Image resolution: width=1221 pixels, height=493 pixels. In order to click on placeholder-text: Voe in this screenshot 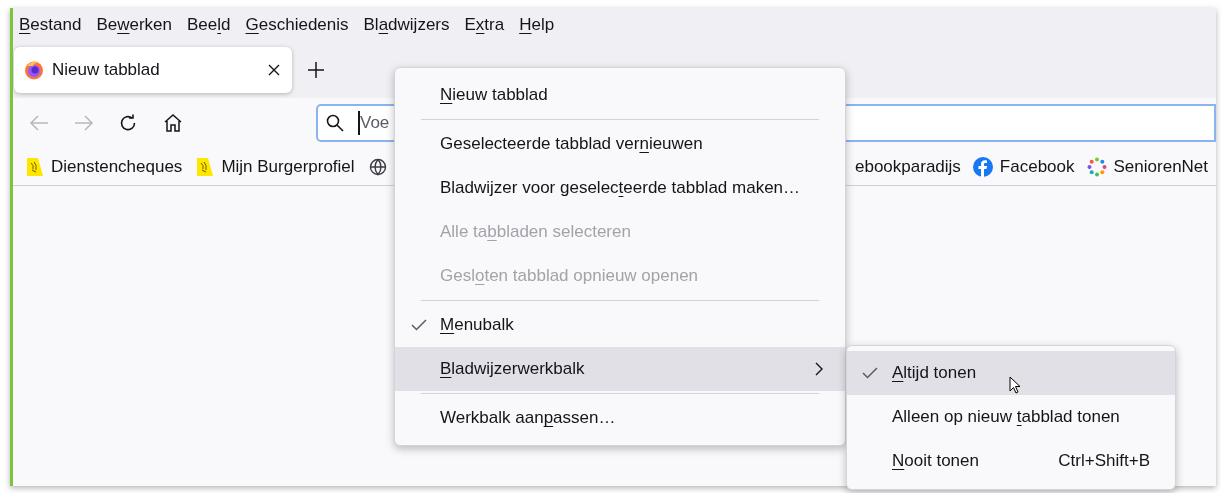, I will do `click(375, 123)`.